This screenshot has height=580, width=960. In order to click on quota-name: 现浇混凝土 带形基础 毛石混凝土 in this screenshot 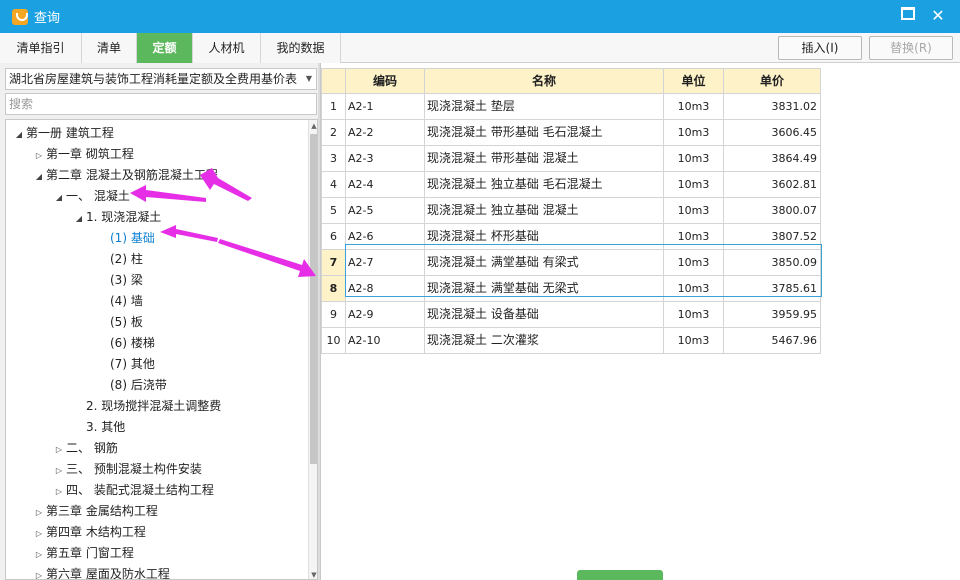, I will do `click(544, 133)`.